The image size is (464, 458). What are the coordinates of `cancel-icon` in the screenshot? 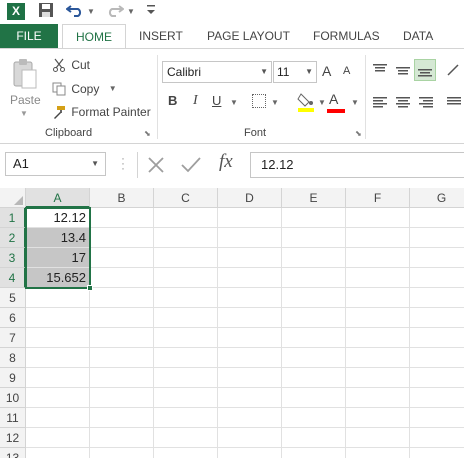 It's located at (156, 166).